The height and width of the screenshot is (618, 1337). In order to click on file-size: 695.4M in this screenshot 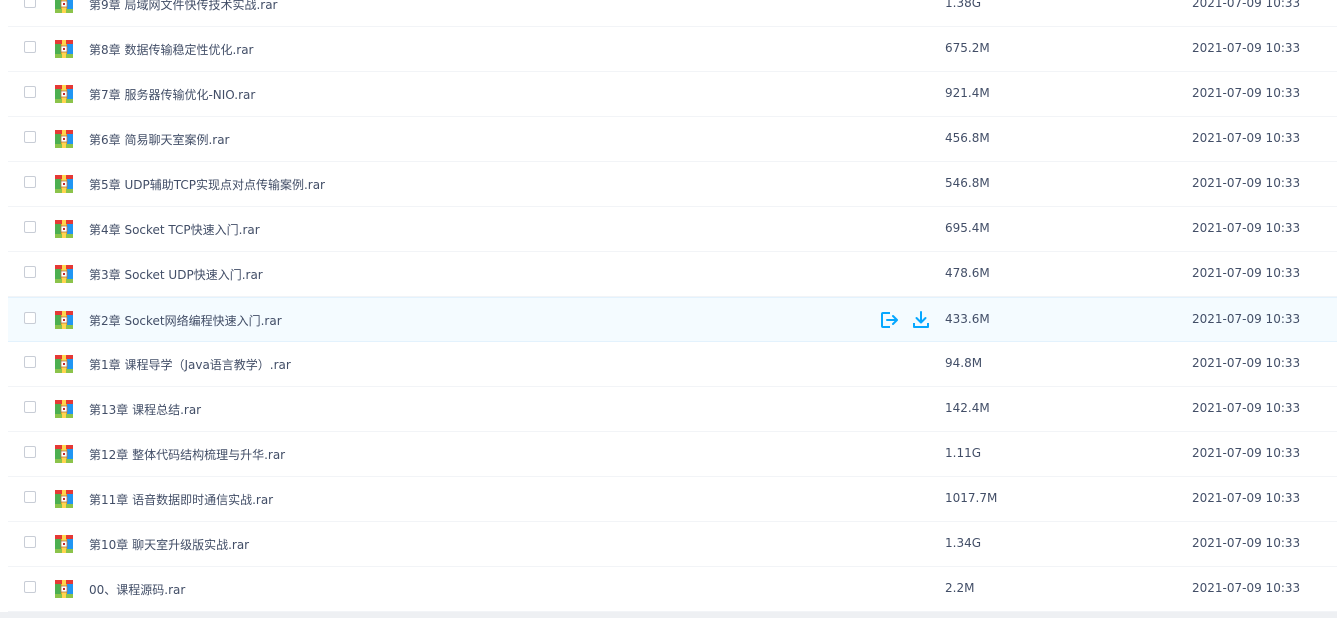, I will do `click(967, 228)`.